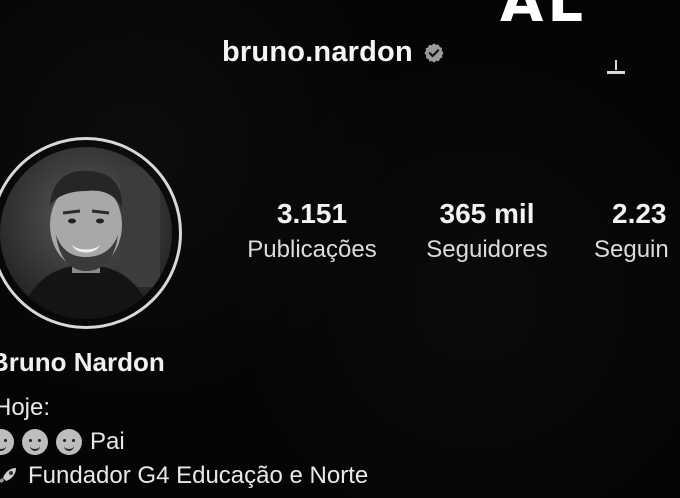 This screenshot has width=680, height=498. I want to click on stat-followers: 365 mil Seguidores, so click(487, 231).